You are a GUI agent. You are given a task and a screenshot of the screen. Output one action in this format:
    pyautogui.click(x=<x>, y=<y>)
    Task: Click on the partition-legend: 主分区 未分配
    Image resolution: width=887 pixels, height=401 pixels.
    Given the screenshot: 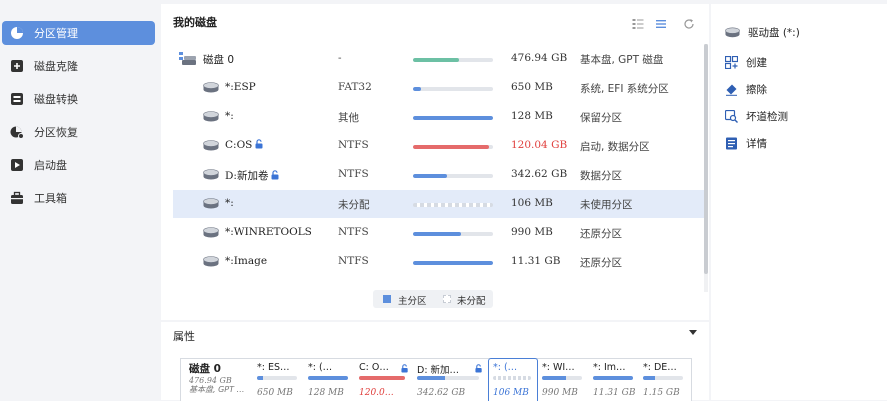 What is the action you would take?
    pyautogui.click(x=433, y=299)
    